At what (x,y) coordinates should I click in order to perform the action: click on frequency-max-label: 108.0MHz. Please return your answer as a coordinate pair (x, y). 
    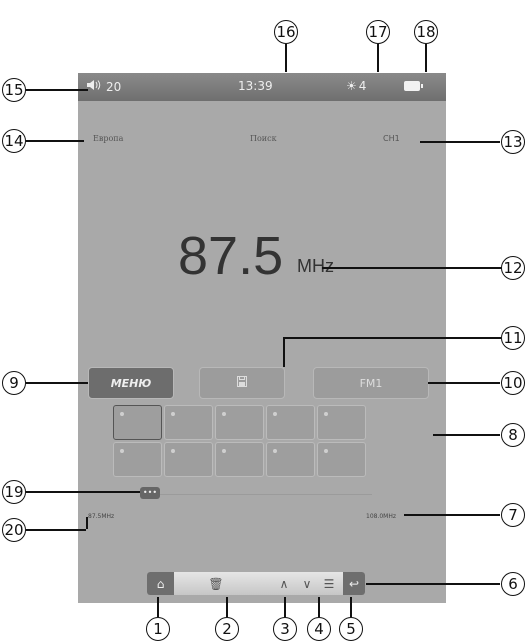
    Looking at the image, I should click on (381, 516).